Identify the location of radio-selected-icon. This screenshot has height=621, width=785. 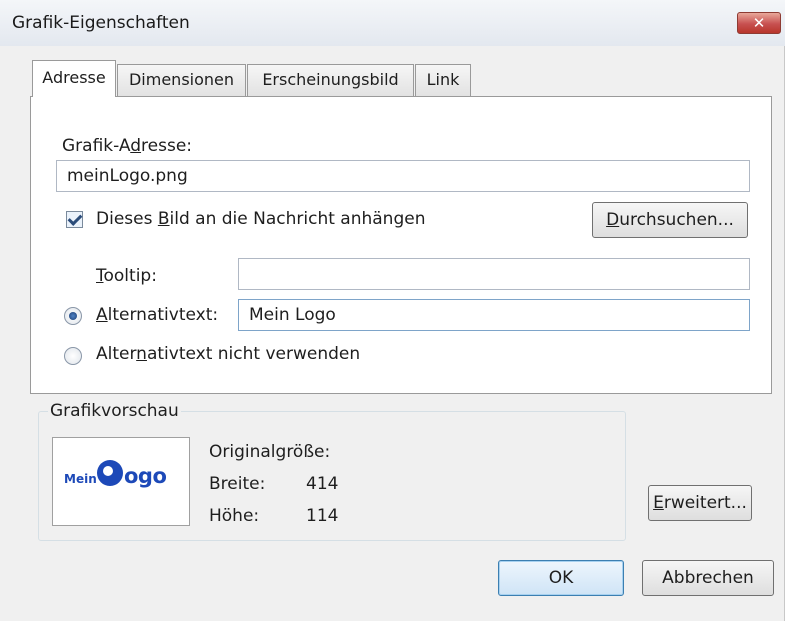
(73, 316).